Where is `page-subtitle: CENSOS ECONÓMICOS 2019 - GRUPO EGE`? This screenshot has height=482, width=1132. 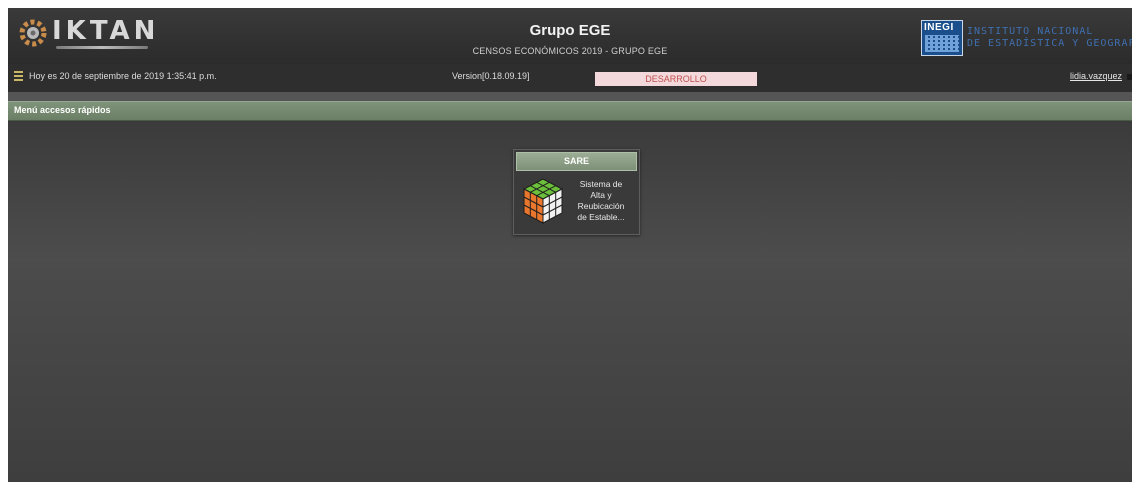
page-subtitle: CENSOS ECONÓMICOS 2019 - GRUPO EGE is located at coordinates (570, 51).